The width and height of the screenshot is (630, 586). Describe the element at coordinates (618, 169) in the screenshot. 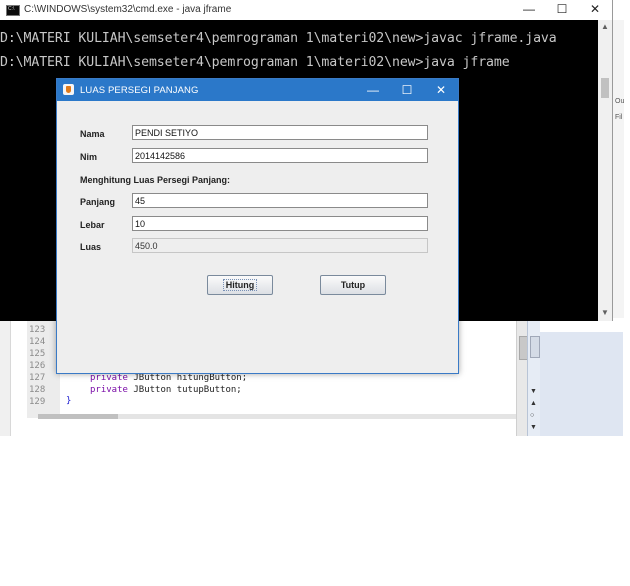

I see `background-window-edge: Ou Fil` at that location.